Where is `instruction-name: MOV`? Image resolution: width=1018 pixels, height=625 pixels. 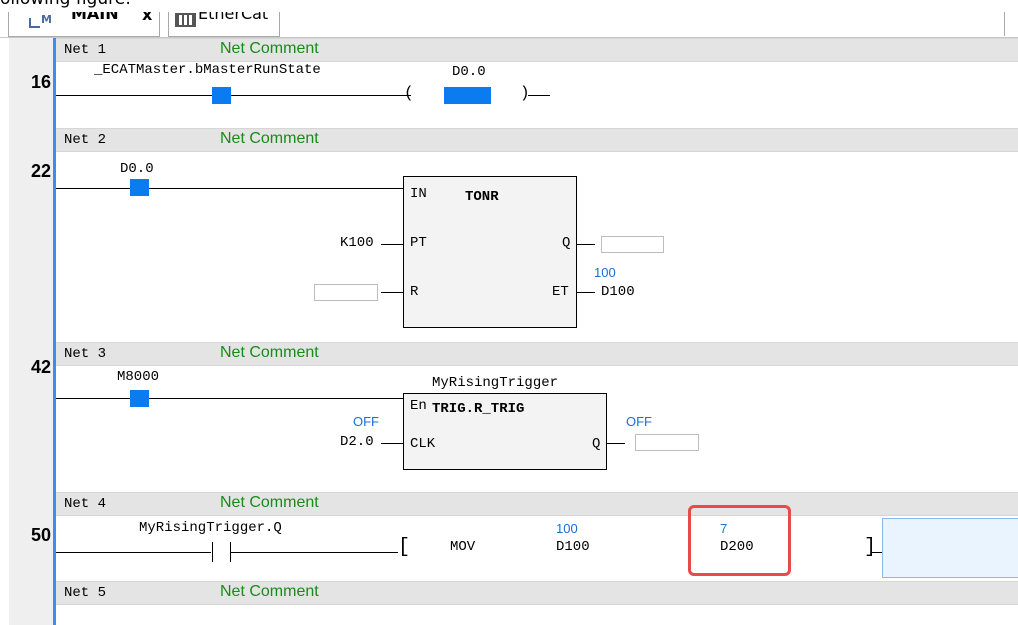
instruction-name: MOV is located at coordinates (462, 547).